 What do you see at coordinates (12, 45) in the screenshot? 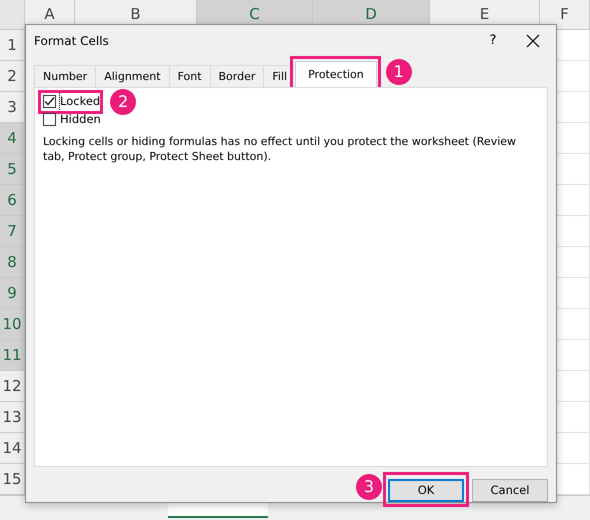
I see `row-header: 1` at bounding box center [12, 45].